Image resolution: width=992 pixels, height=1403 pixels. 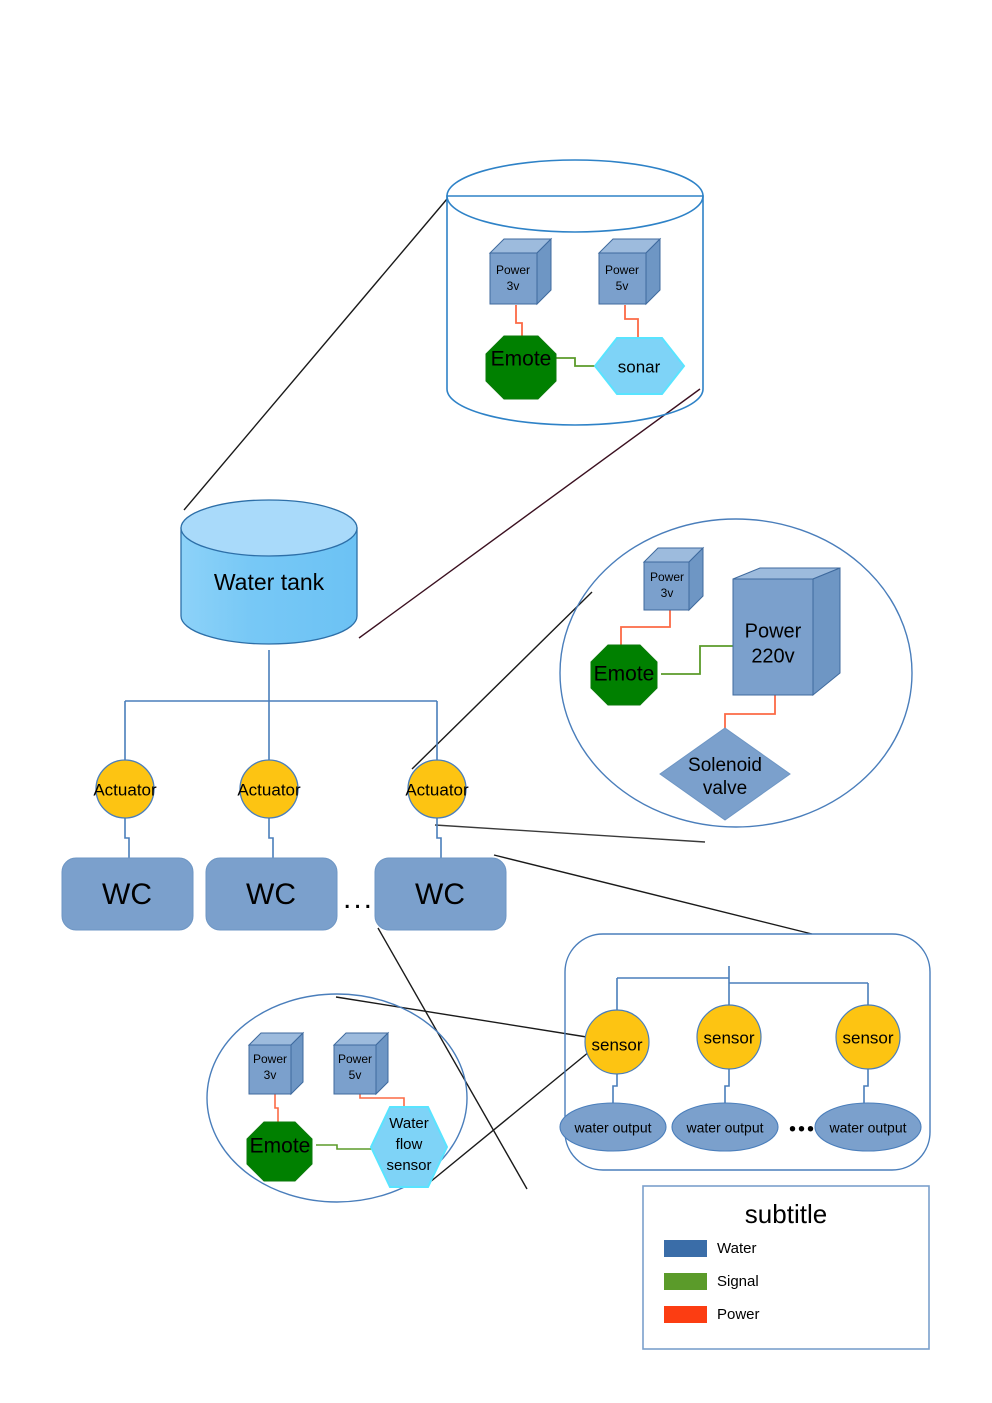 I want to click on legend-label-water: Water, so click(x=736, y=1248).